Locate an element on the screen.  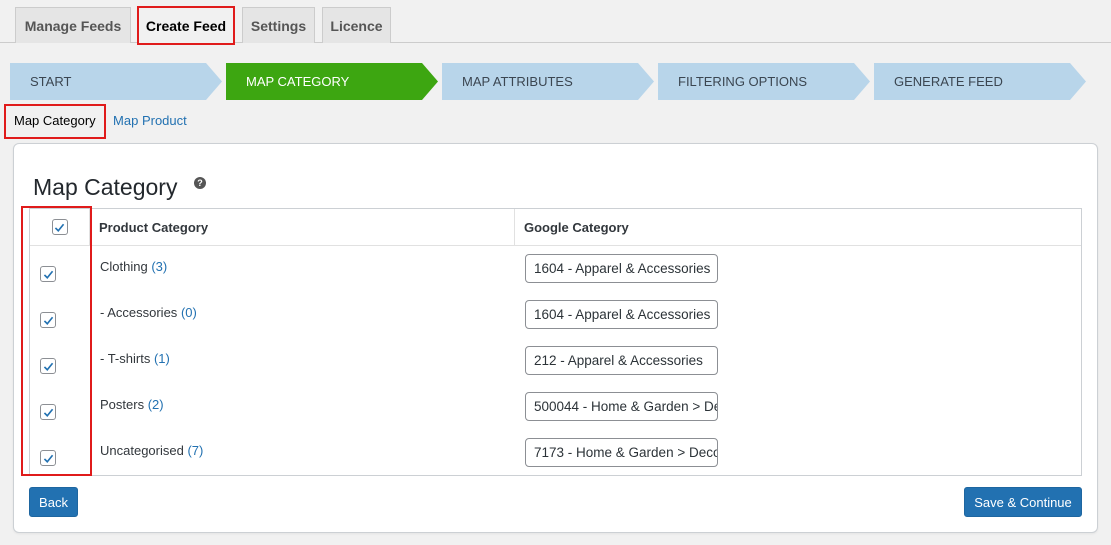
google-category-input: 500044 - Home & Garden > Decor is located at coordinates (621, 406).